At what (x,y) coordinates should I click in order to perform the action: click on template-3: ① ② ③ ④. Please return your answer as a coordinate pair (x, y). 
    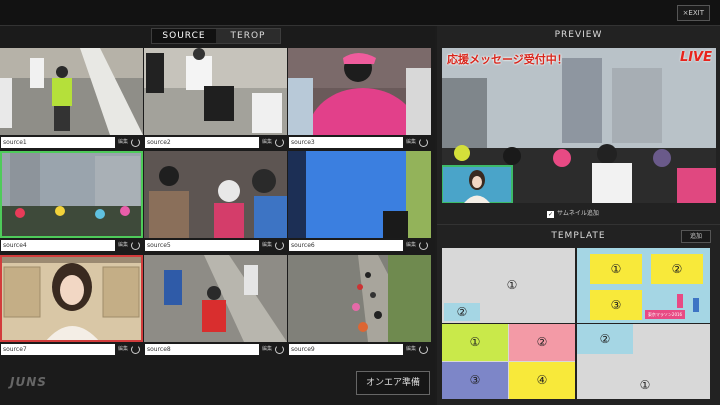
    Looking at the image, I should click on (508, 361).